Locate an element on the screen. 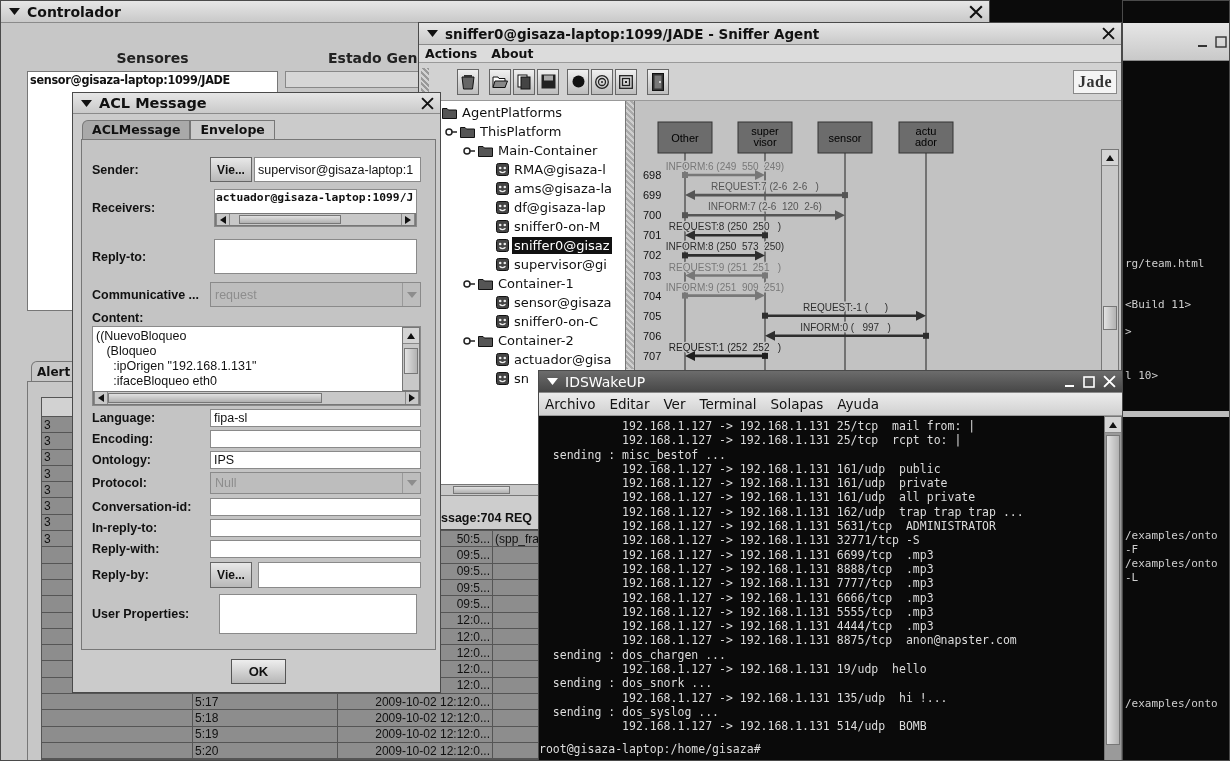  terminal-line: 192.168.1.127 -> 192.168.1.131 19/udp hello is located at coordinates (774, 669).